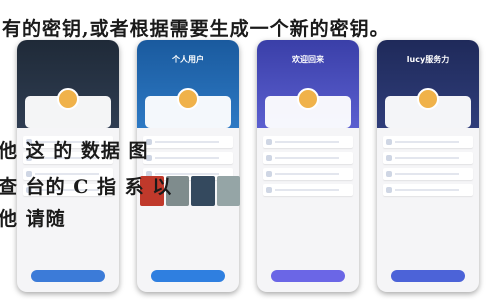 This screenshot has height=300, width=500. Describe the element at coordinates (33, 219) in the screenshot. I see `caption-line-4: 他 请随` at that location.